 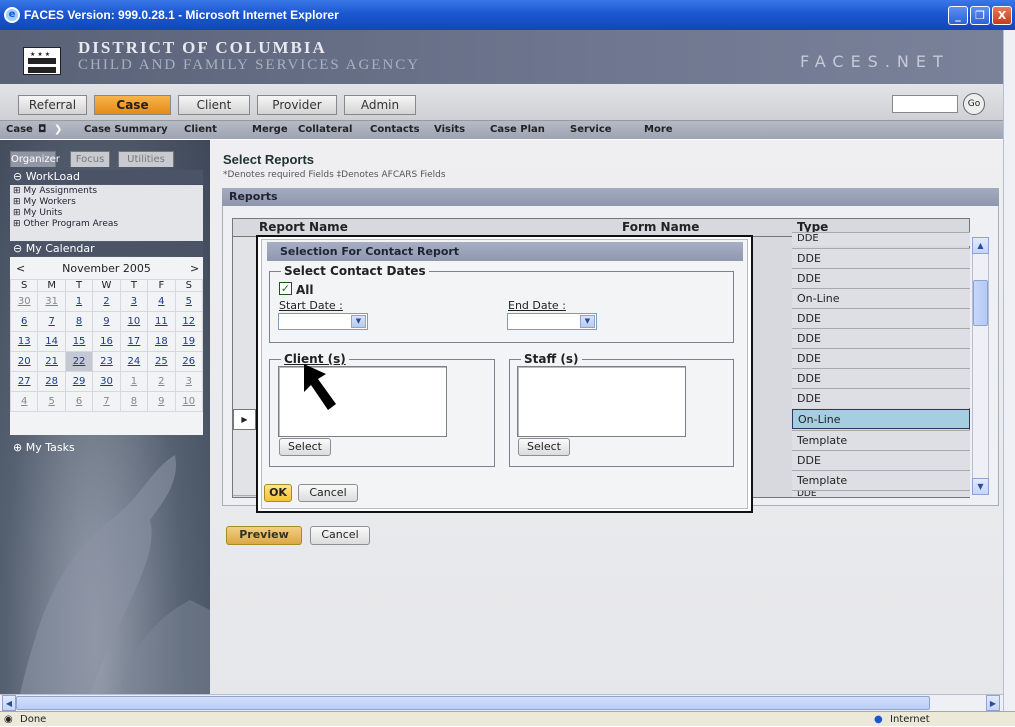 What do you see at coordinates (395, 130) in the screenshot?
I see `subnav-contacts: Contacts` at bounding box center [395, 130].